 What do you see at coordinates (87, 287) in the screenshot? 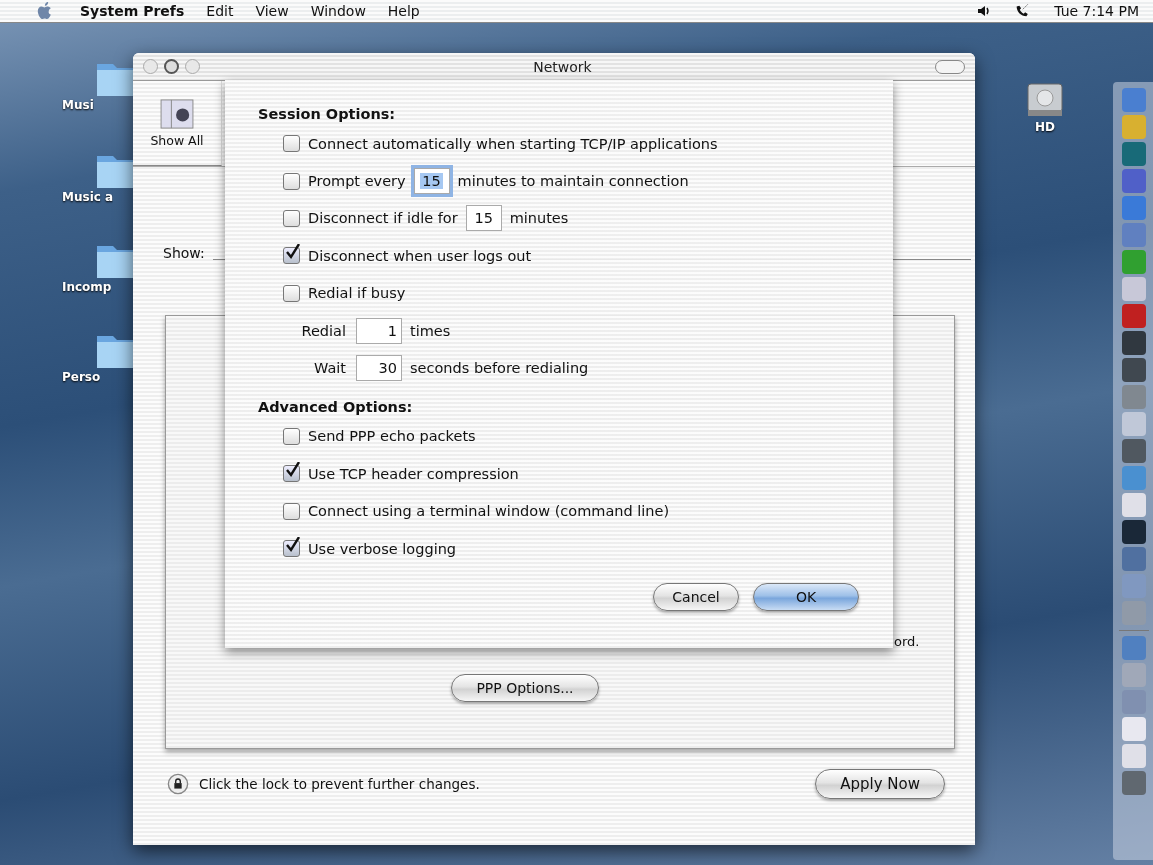
I see `desktop-icon-label: Incomp` at bounding box center [87, 287].